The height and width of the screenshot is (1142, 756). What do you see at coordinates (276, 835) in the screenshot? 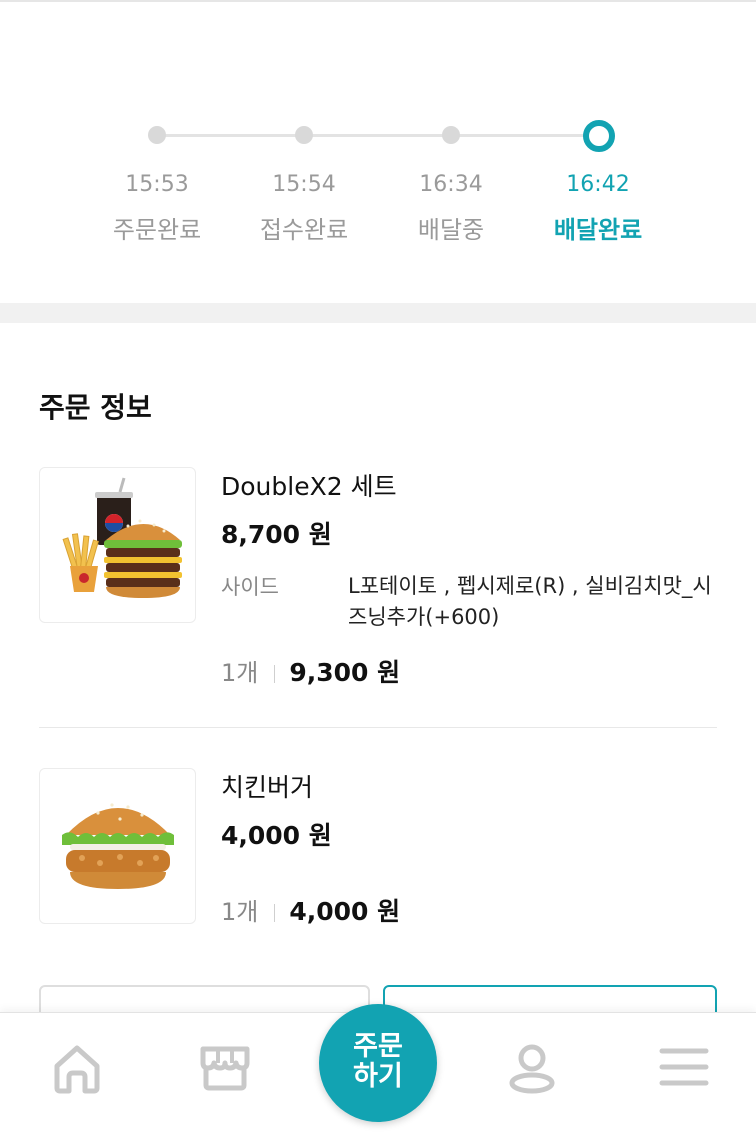
I see `item-price: 4,000 원` at bounding box center [276, 835].